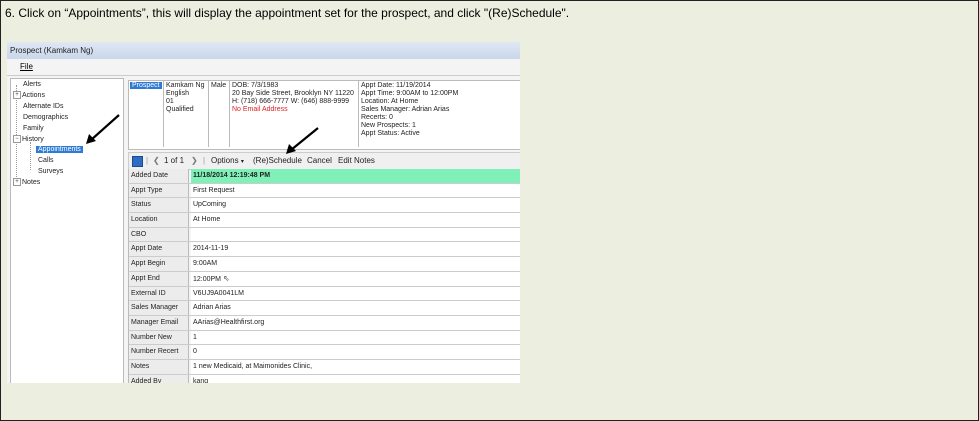  I want to click on no-email-warning: No Email Address, so click(260, 109).